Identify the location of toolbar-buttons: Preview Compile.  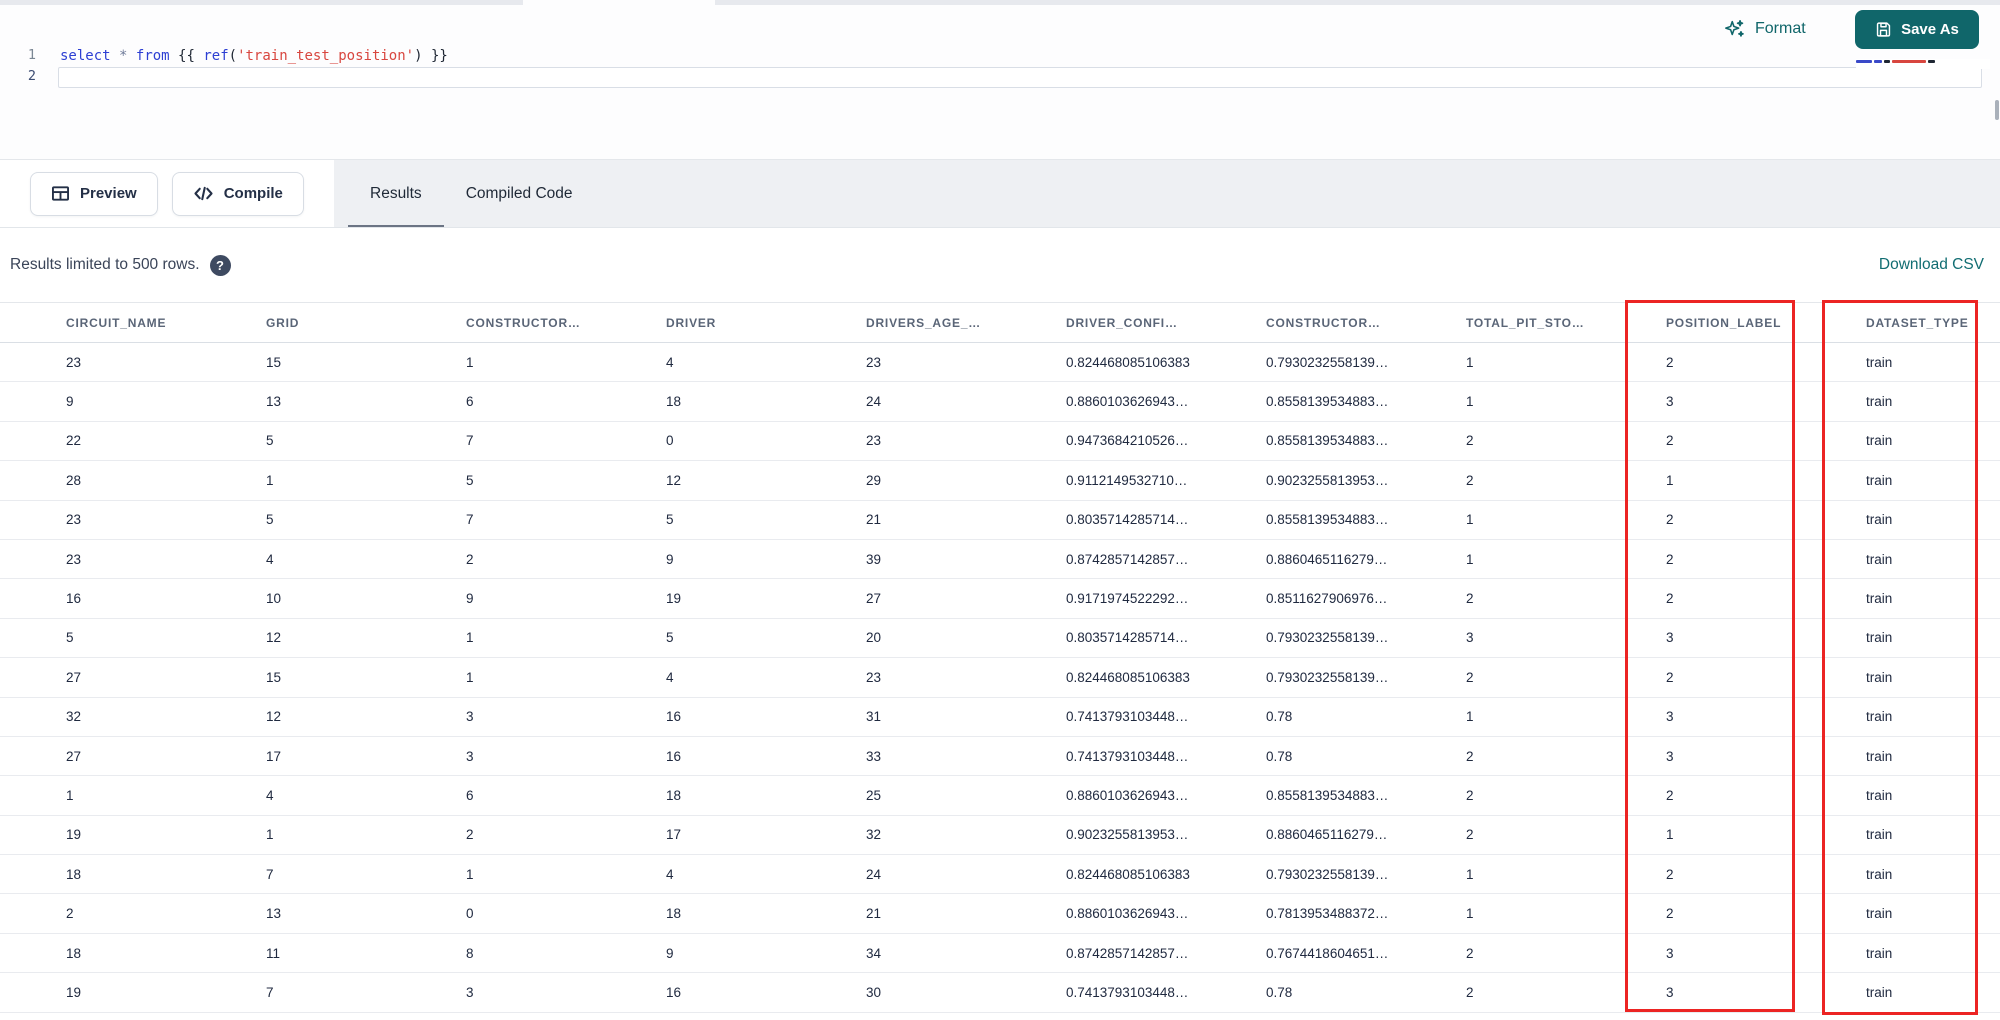
(167, 193).